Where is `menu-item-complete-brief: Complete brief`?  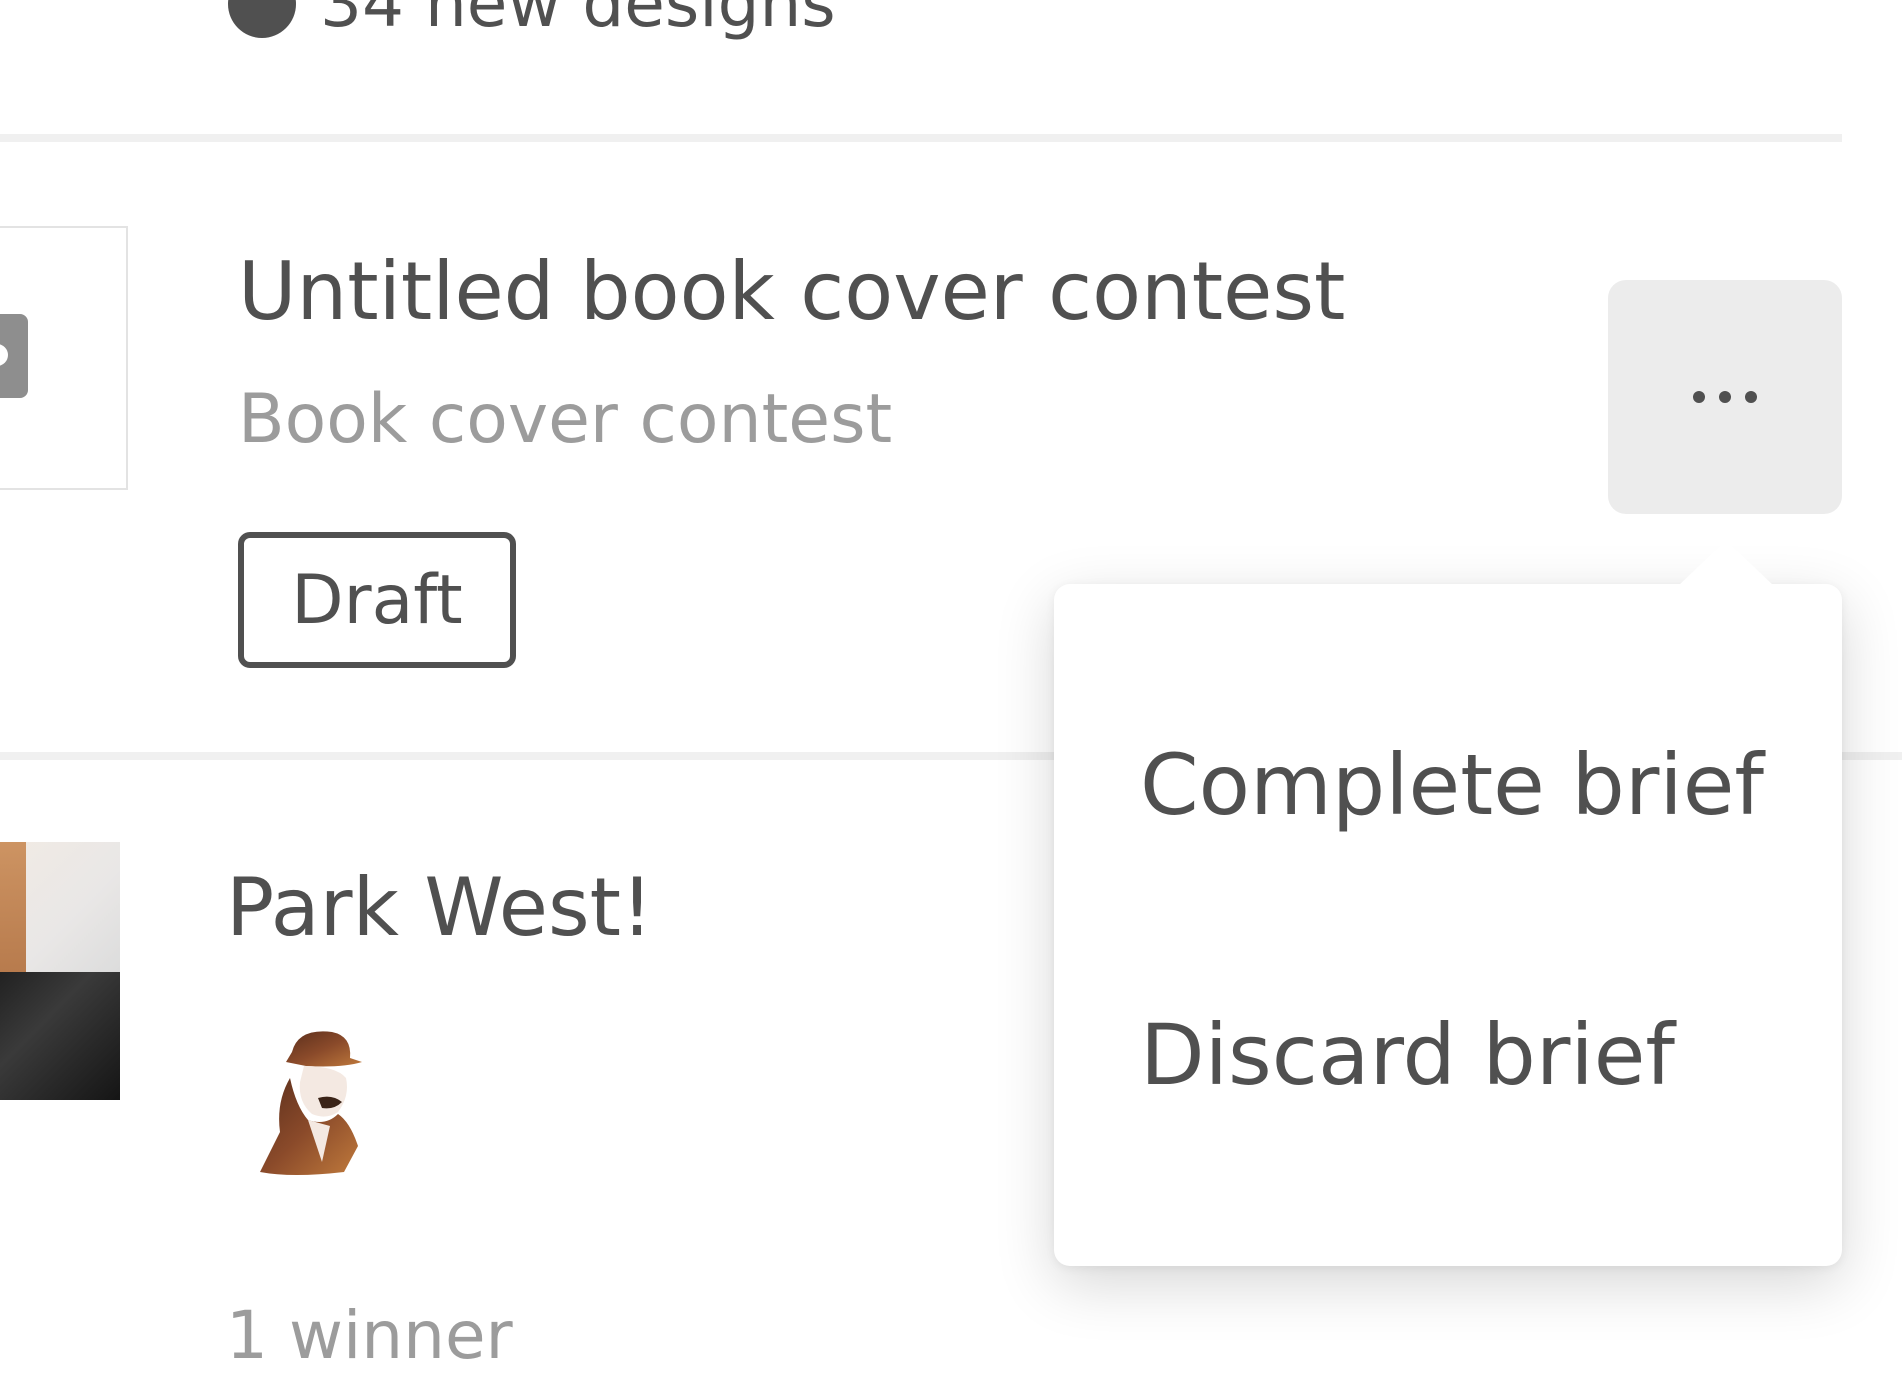 menu-item-complete-brief: Complete brief is located at coordinates (1452, 785).